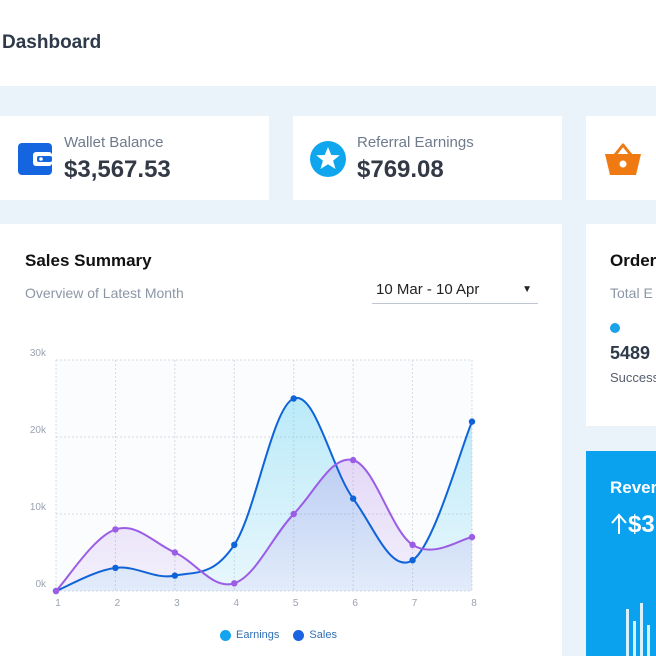 The image size is (656, 656). Describe the element at coordinates (633, 260) in the screenshot. I see `orders-title: Order` at that location.